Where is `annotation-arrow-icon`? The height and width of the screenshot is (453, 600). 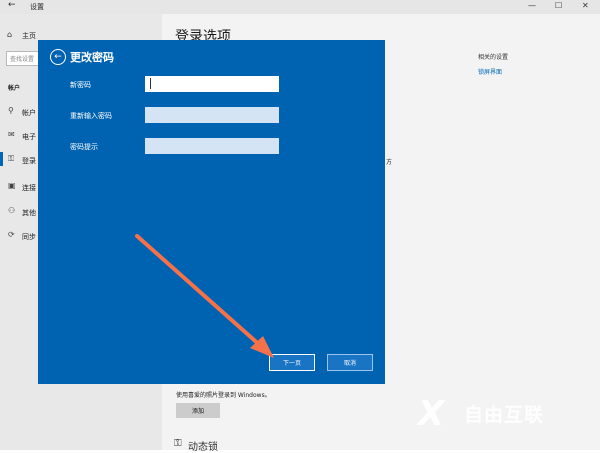
annotation-arrow-icon is located at coordinates (204, 296).